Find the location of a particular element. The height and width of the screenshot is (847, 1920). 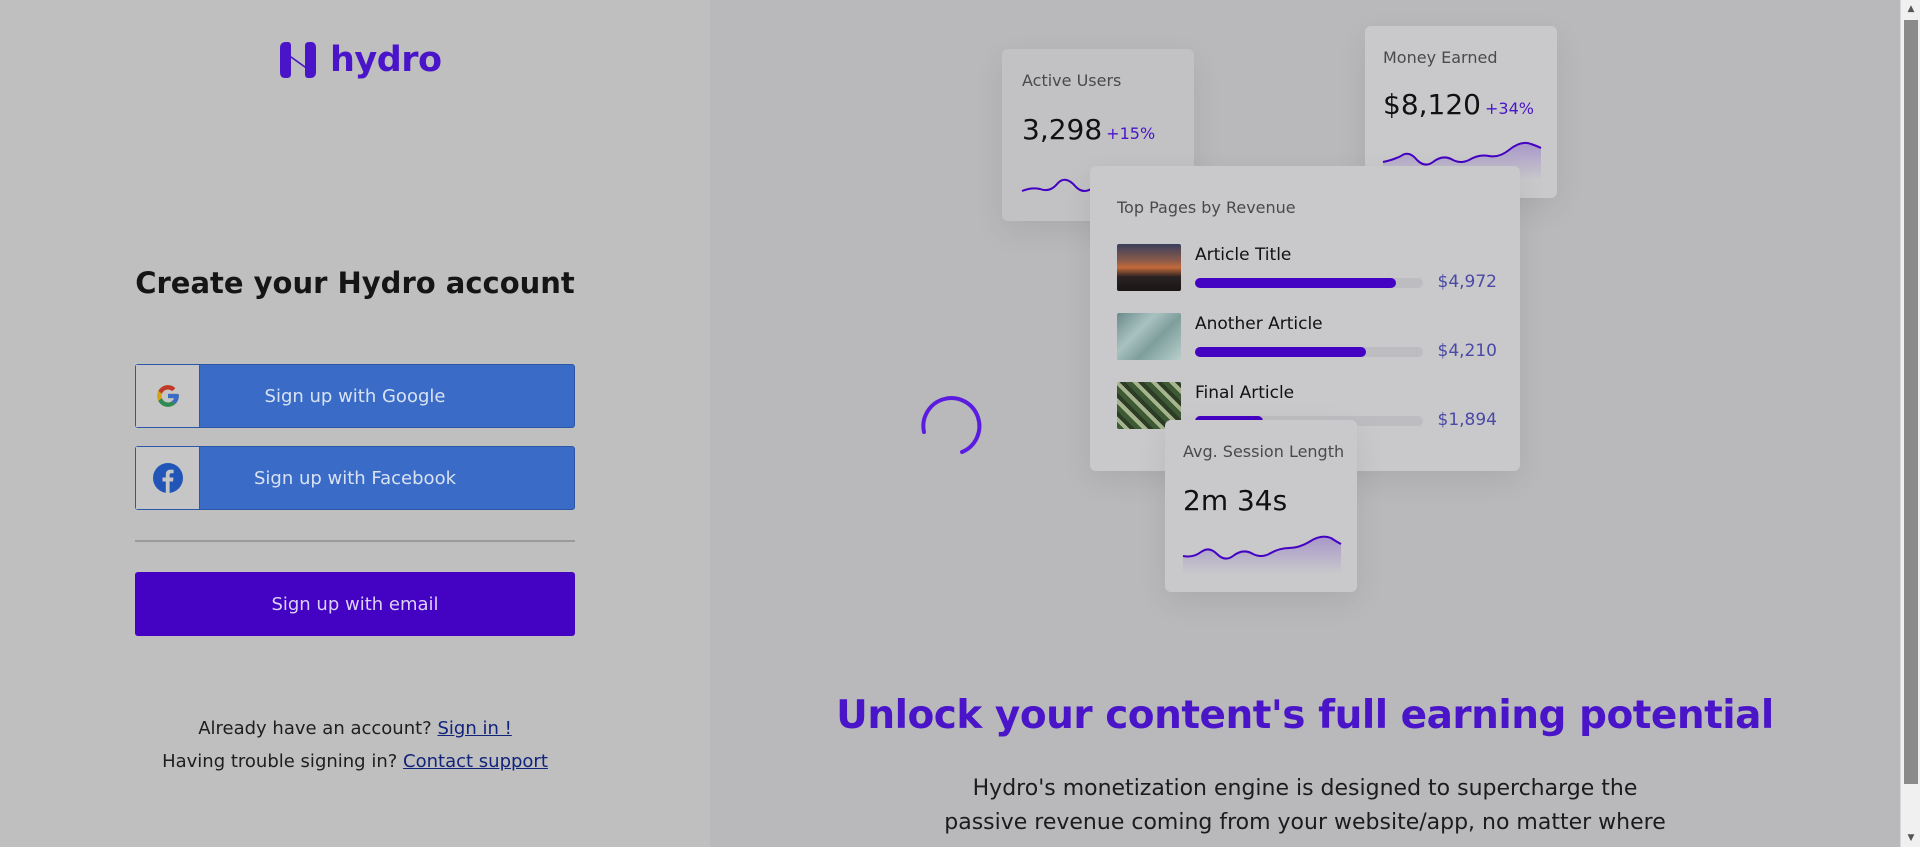

active-users-delta: +15% is located at coordinates (1131, 133).